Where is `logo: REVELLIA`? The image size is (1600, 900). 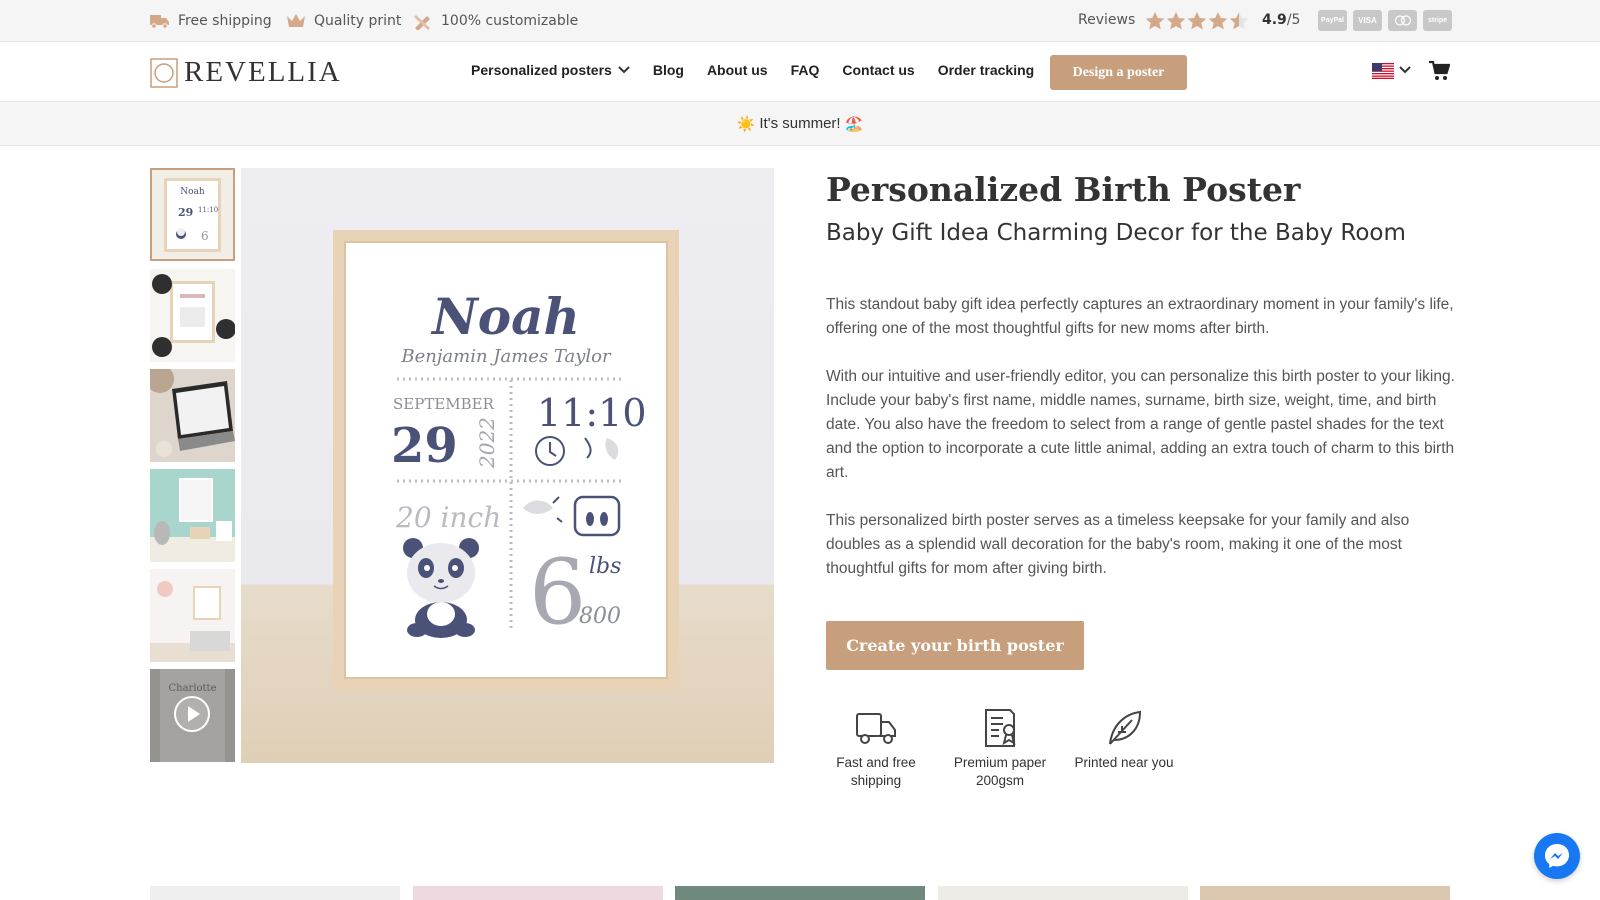
logo: REVELLIA is located at coordinates (246, 72).